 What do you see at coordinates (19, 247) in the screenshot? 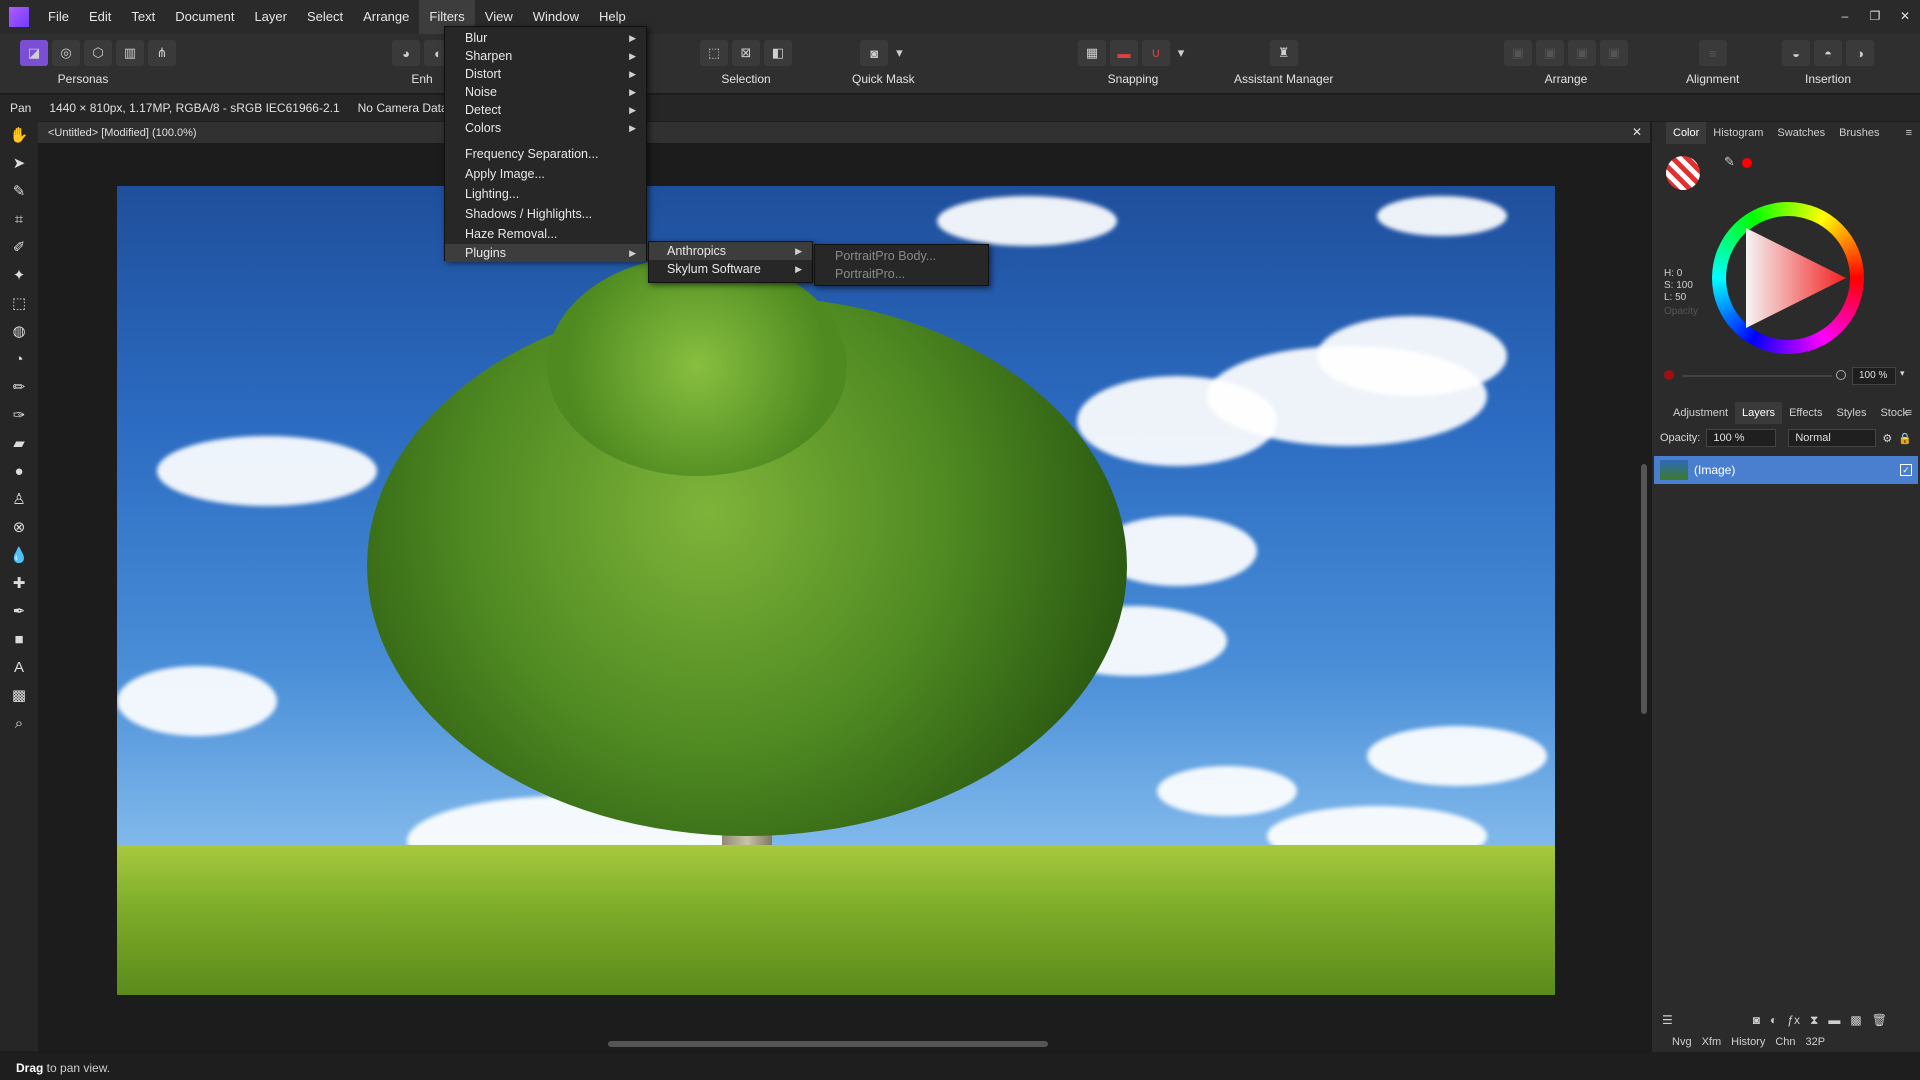
I see `selection-brush-icon: ✐` at bounding box center [19, 247].